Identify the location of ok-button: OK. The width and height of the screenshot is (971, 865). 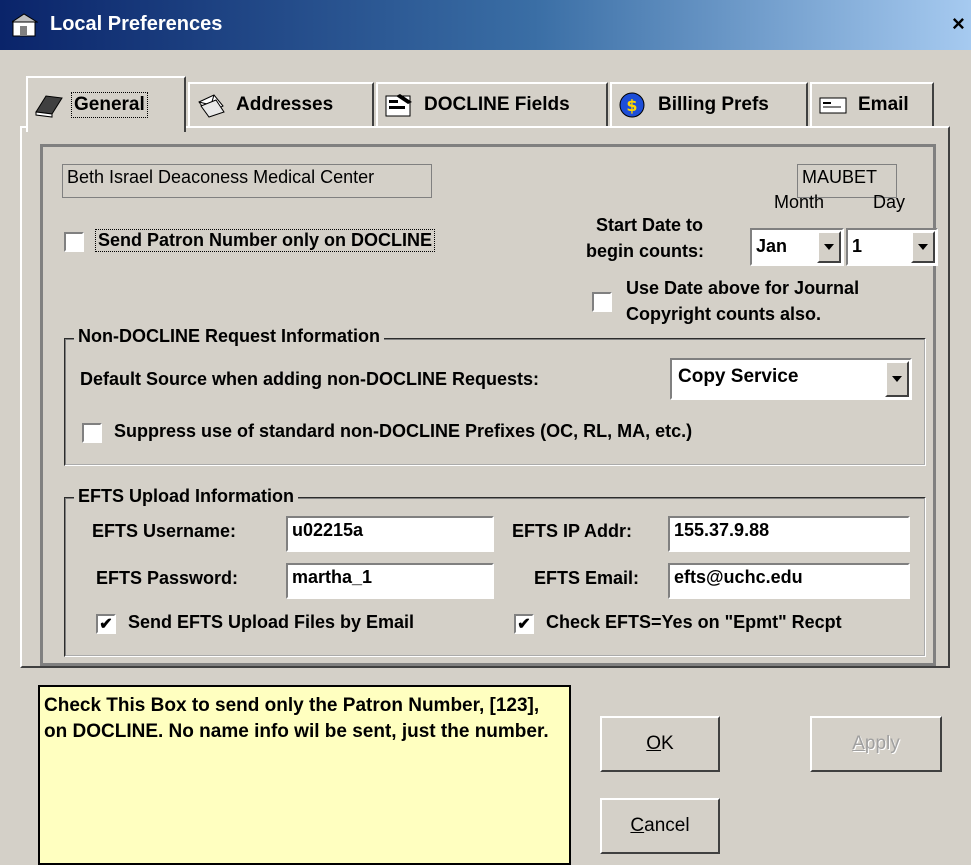
(660, 744).